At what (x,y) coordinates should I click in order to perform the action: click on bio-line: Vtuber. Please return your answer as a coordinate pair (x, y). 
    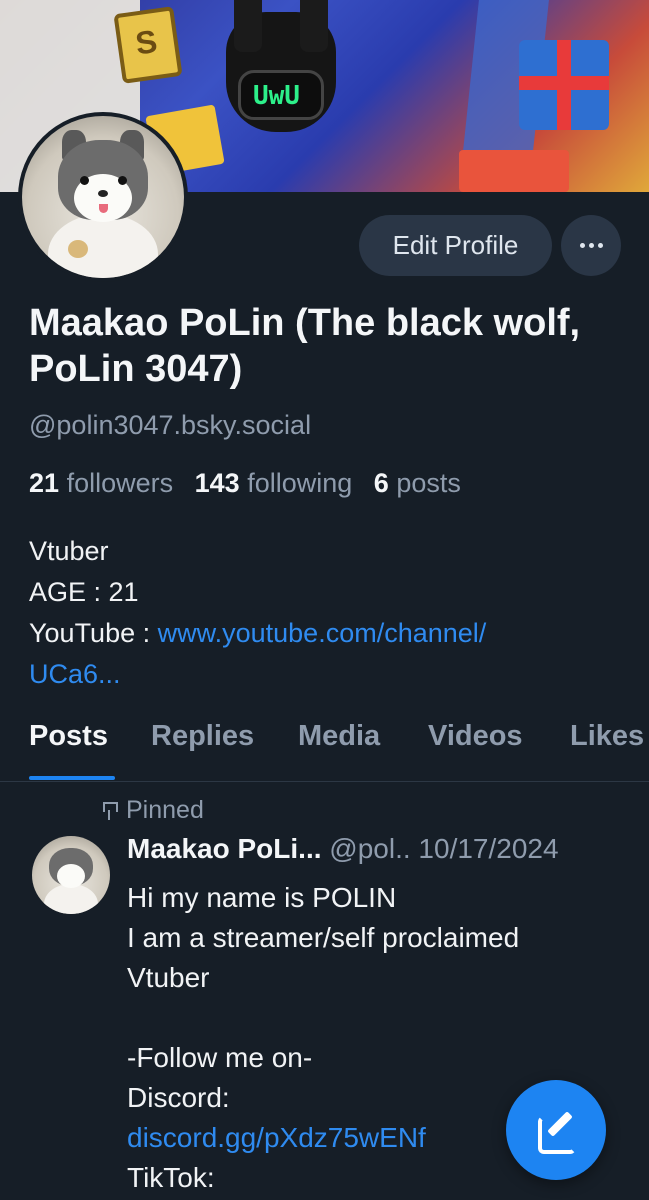
    Looking at the image, I should click on (69, 551).